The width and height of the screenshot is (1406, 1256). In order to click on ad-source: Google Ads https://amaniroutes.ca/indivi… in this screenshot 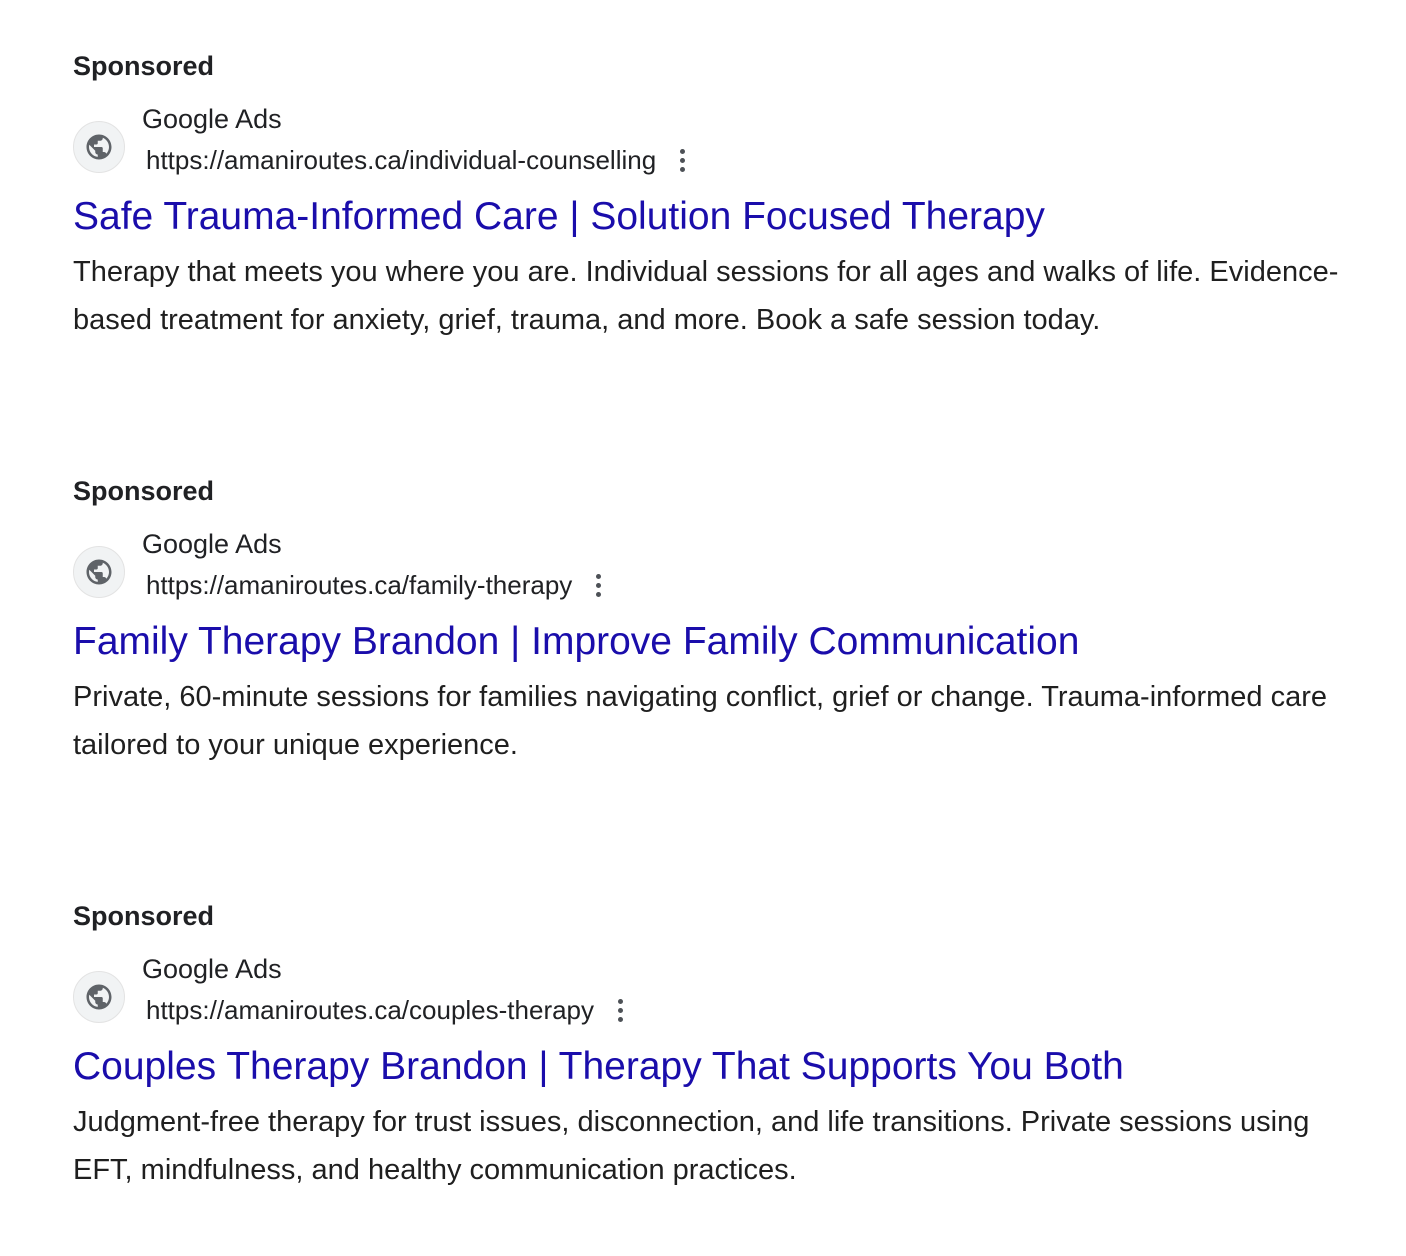, I will do `click(723, 146)`.